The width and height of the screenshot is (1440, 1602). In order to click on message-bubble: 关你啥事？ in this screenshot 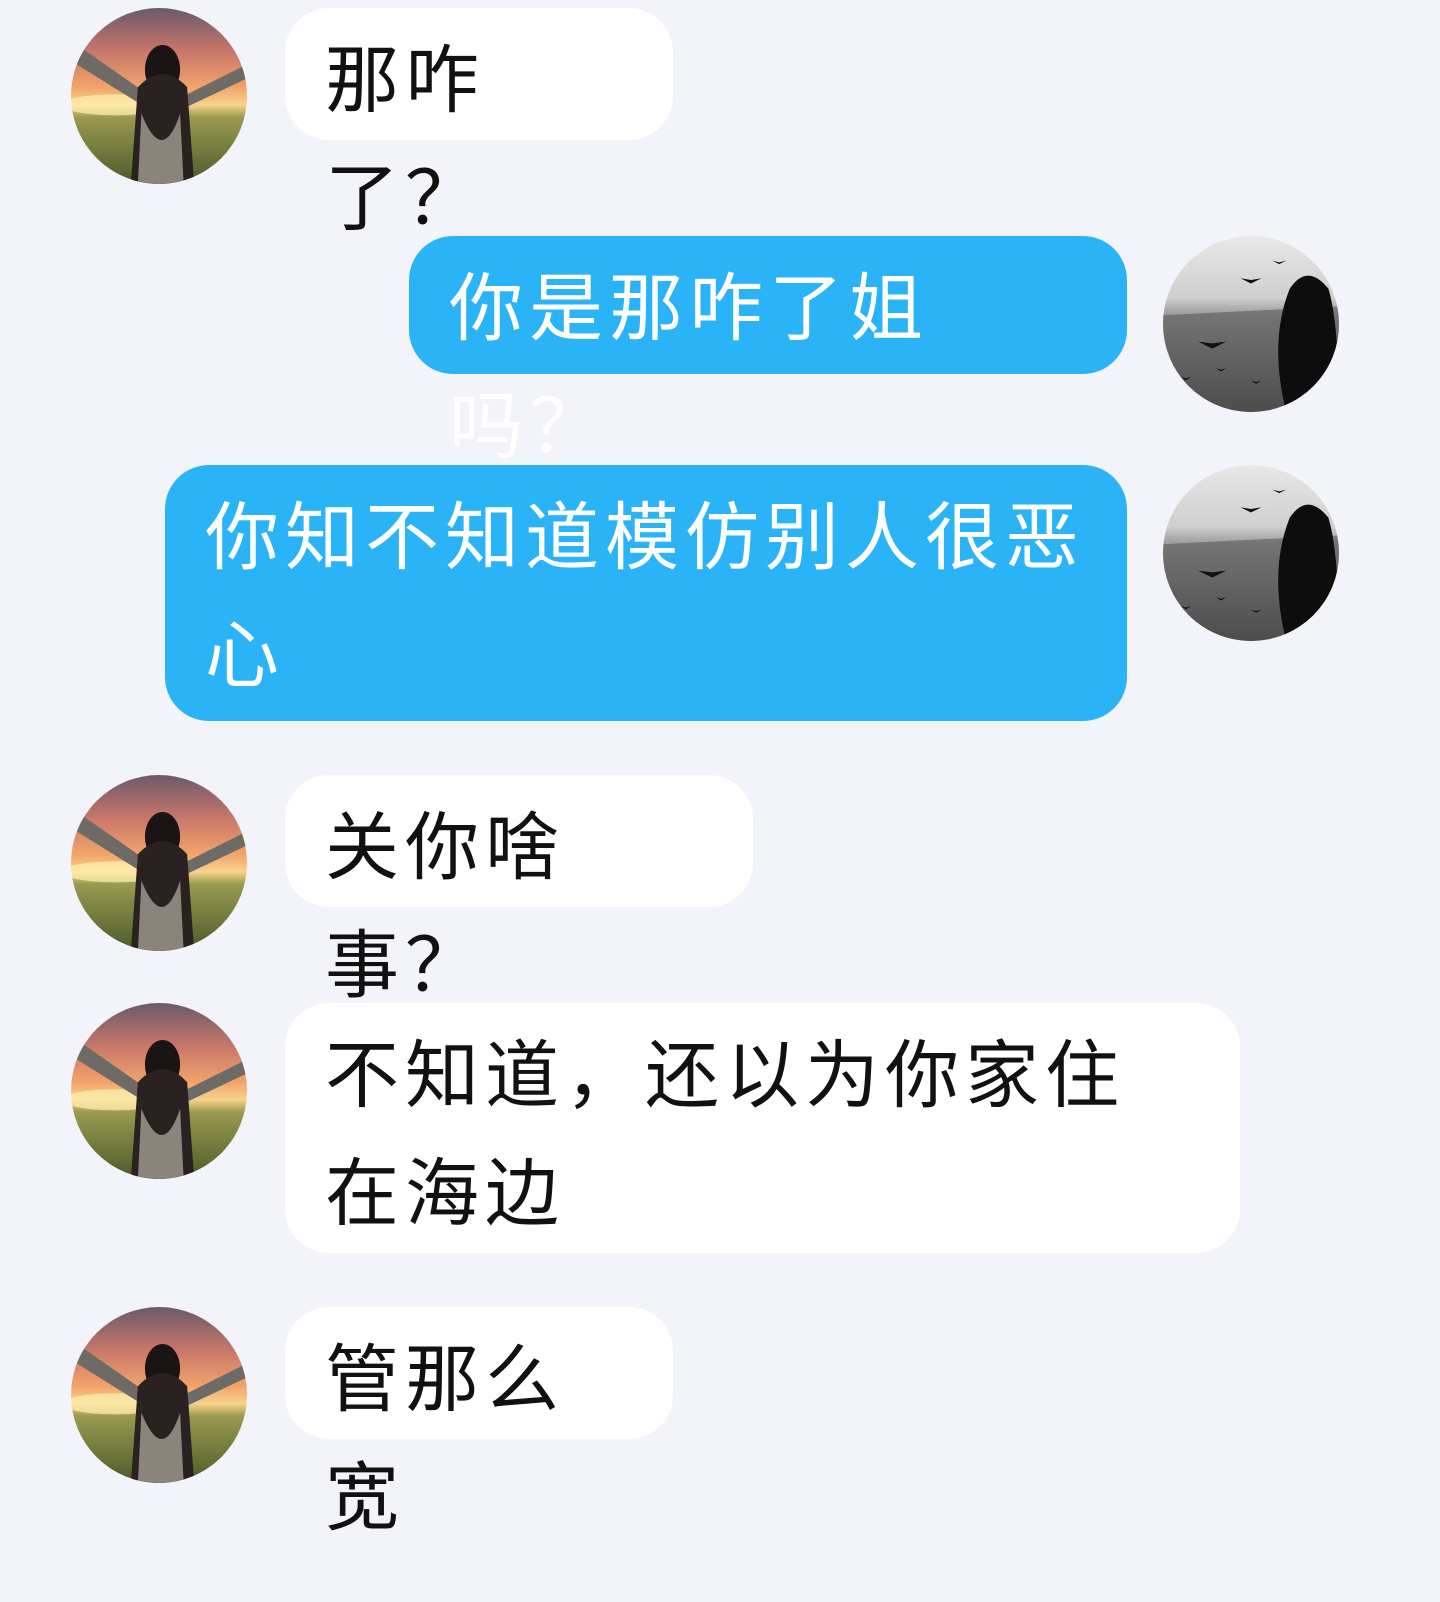, I will do `click(519, 892)`.